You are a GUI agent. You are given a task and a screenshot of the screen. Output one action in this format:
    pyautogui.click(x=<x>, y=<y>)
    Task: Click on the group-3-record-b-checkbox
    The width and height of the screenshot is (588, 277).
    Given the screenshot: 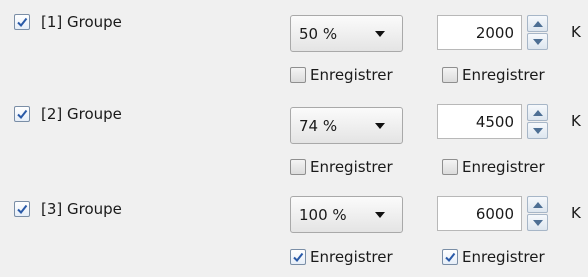 What is the action you would take?
    pyautogui.click(x=450, y=257)
    